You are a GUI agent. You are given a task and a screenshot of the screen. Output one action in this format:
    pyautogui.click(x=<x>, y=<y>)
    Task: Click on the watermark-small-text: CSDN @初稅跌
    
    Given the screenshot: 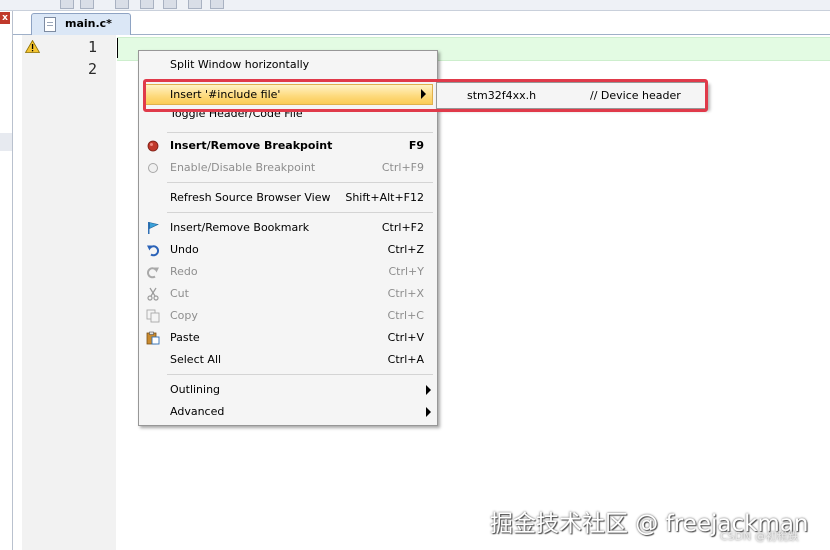 What is the action you would take?
    pyautogui.click(x=759, y=536)
    